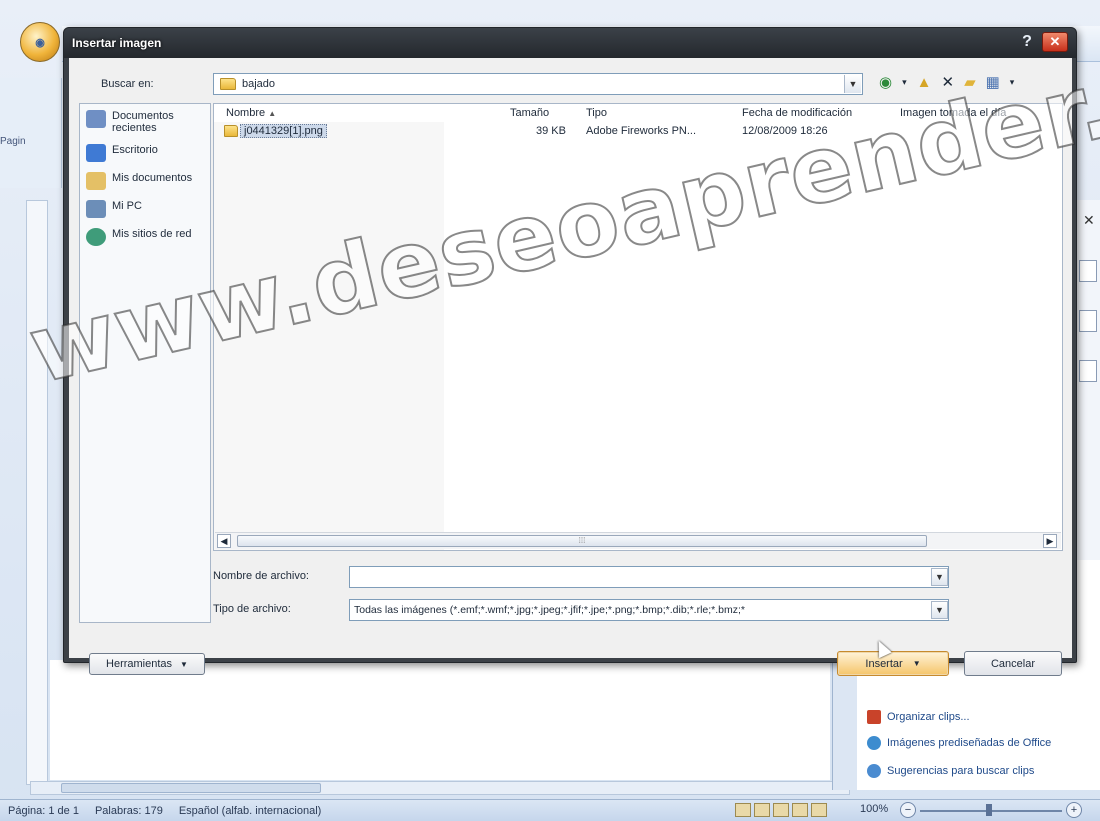  I want to click on place-my-documents: Mis documentos, so click(145, 180).